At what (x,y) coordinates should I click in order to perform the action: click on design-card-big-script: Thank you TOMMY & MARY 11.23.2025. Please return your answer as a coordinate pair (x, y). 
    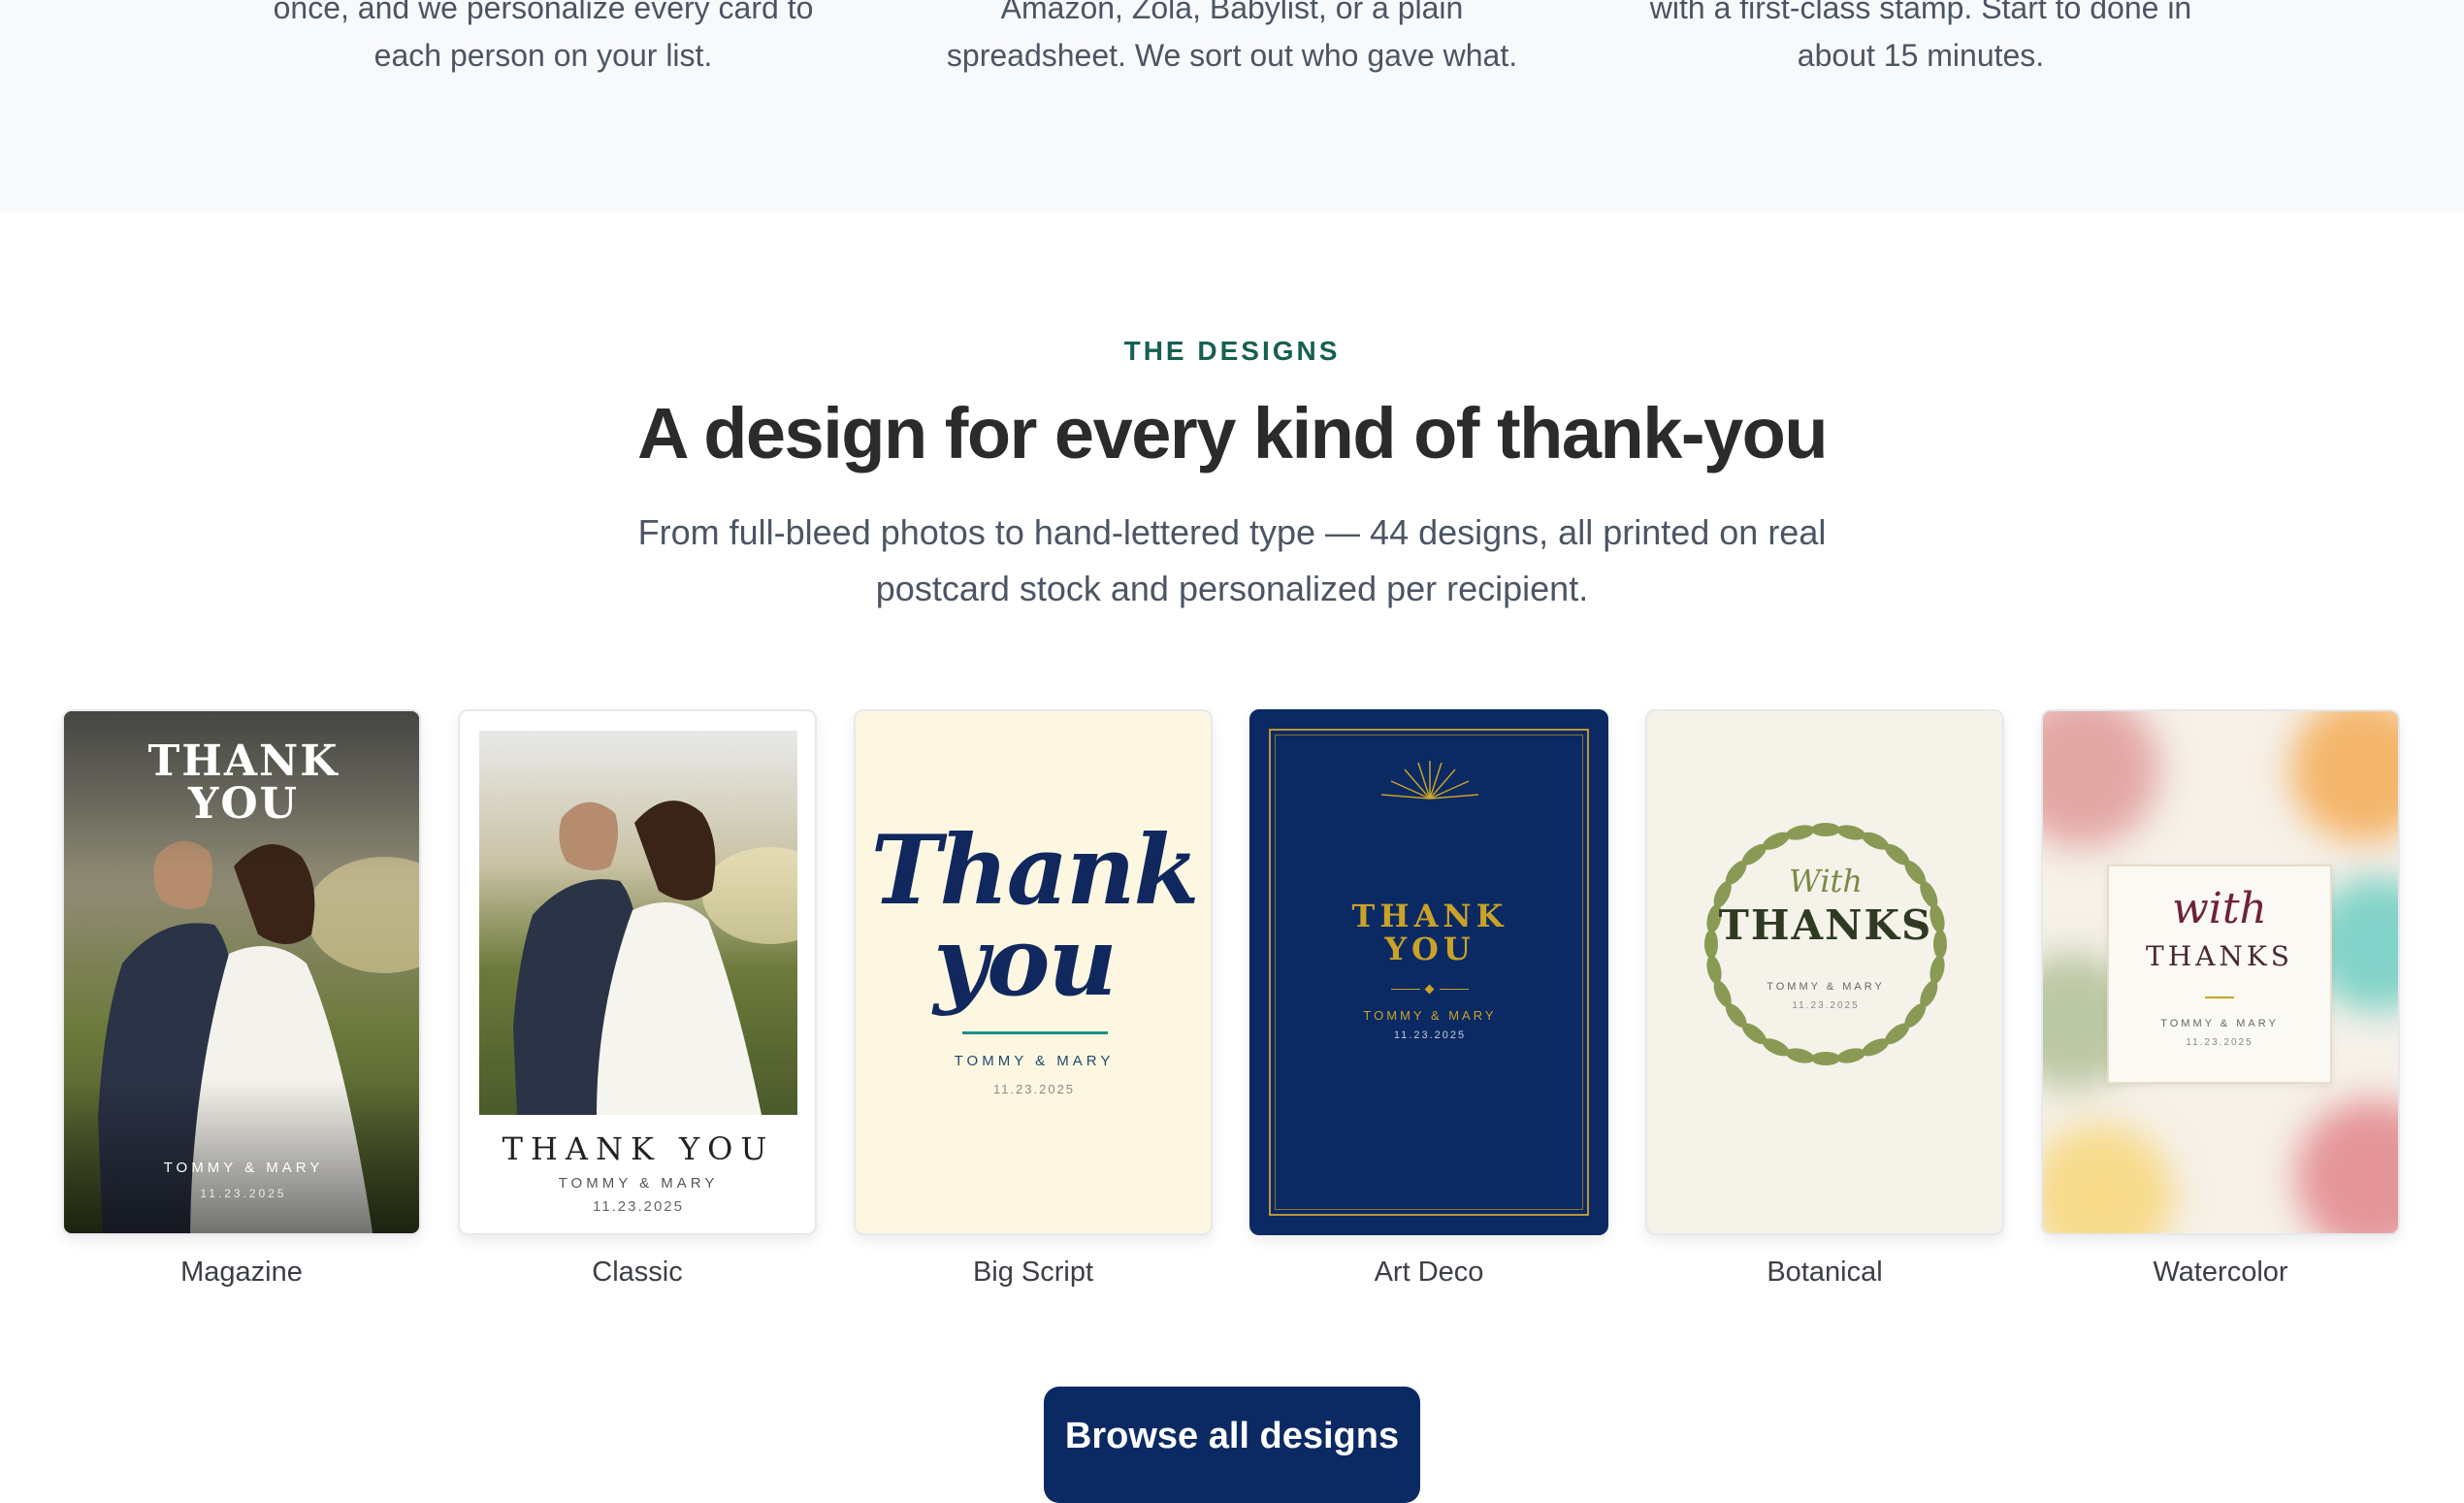
    Looking at the image, I should click on (1033, 972).